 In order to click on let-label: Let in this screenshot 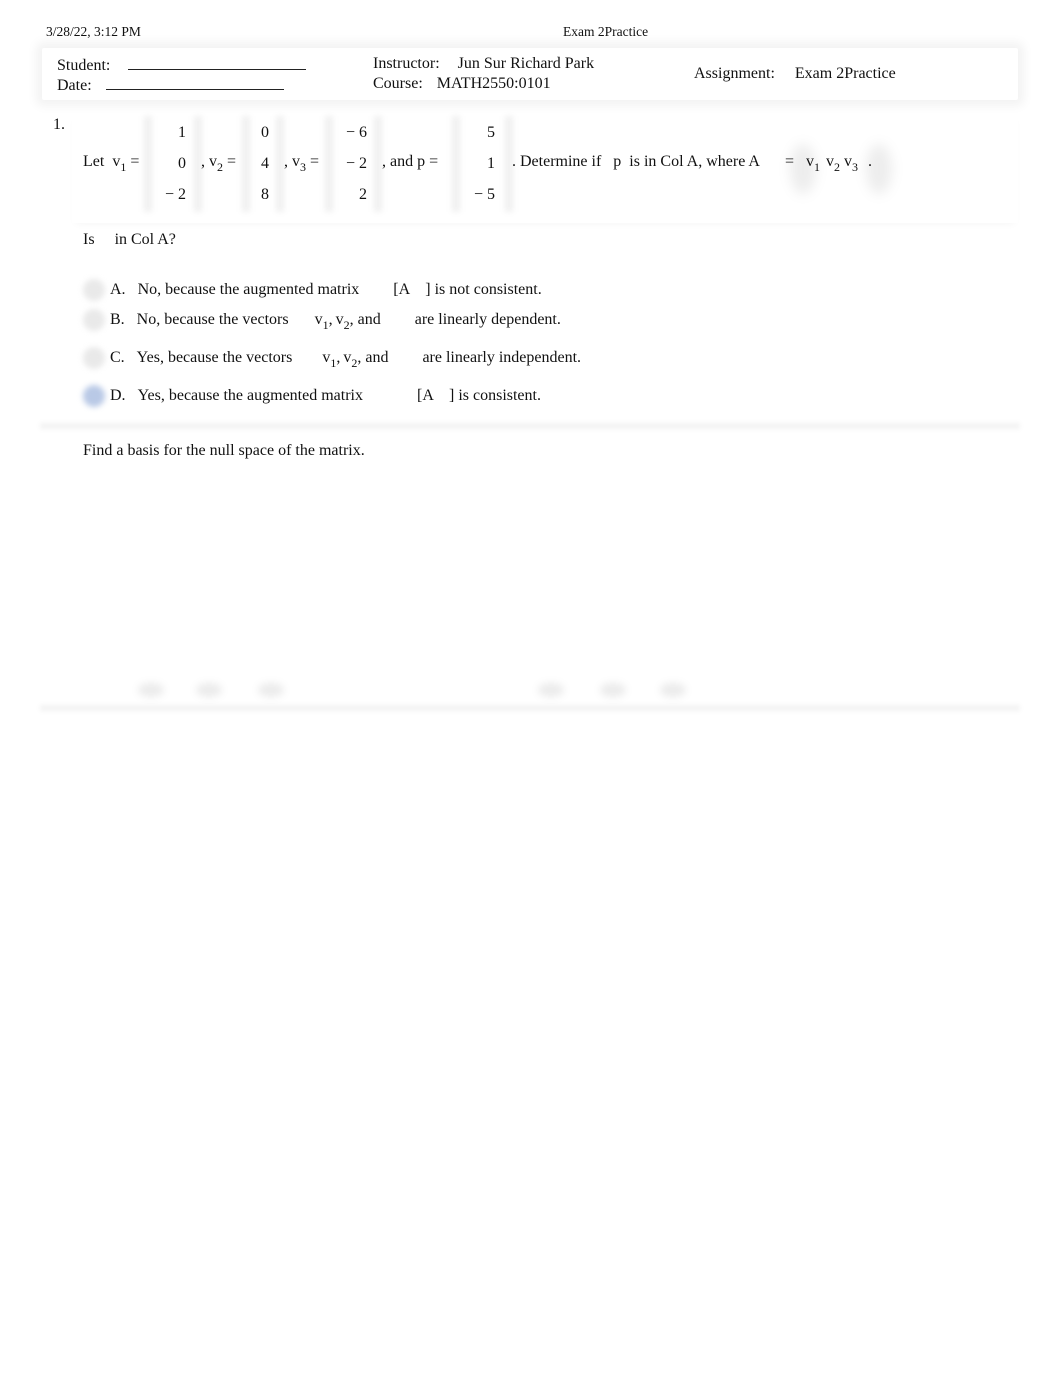, I will do `click(94, 161)`.